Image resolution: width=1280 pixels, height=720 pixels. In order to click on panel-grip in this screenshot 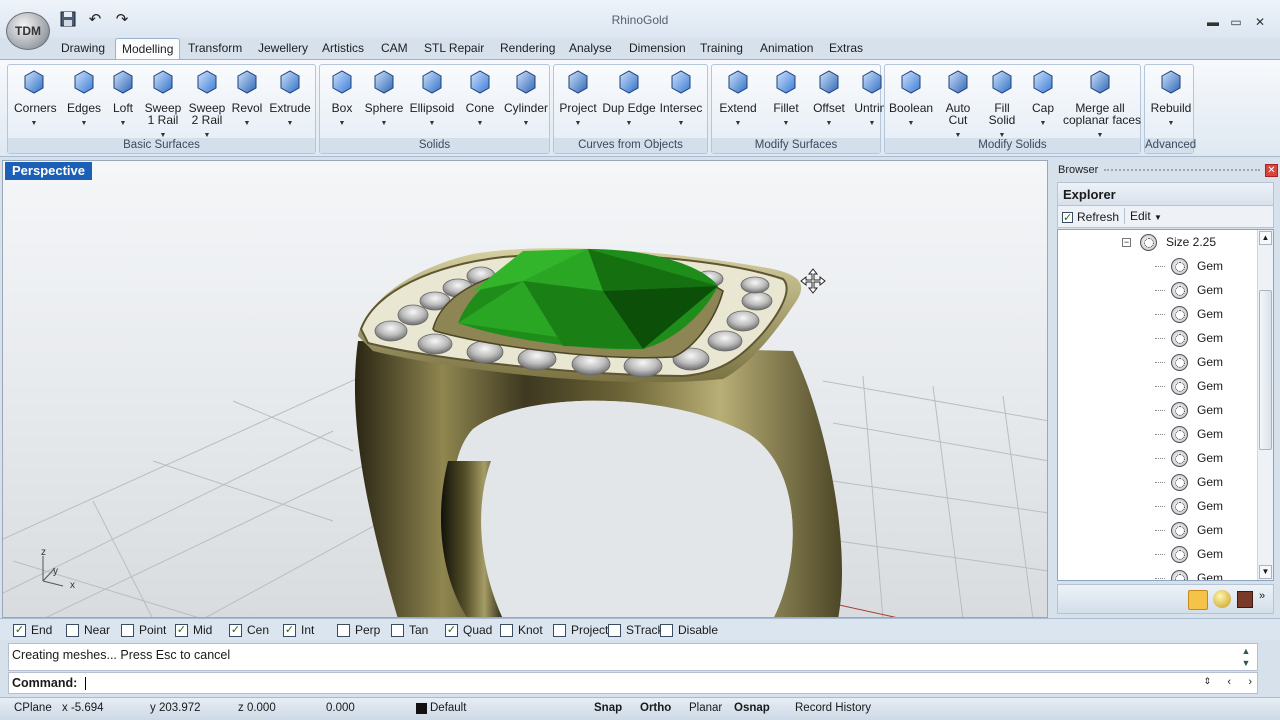, I will do `click(1182, 171)`.